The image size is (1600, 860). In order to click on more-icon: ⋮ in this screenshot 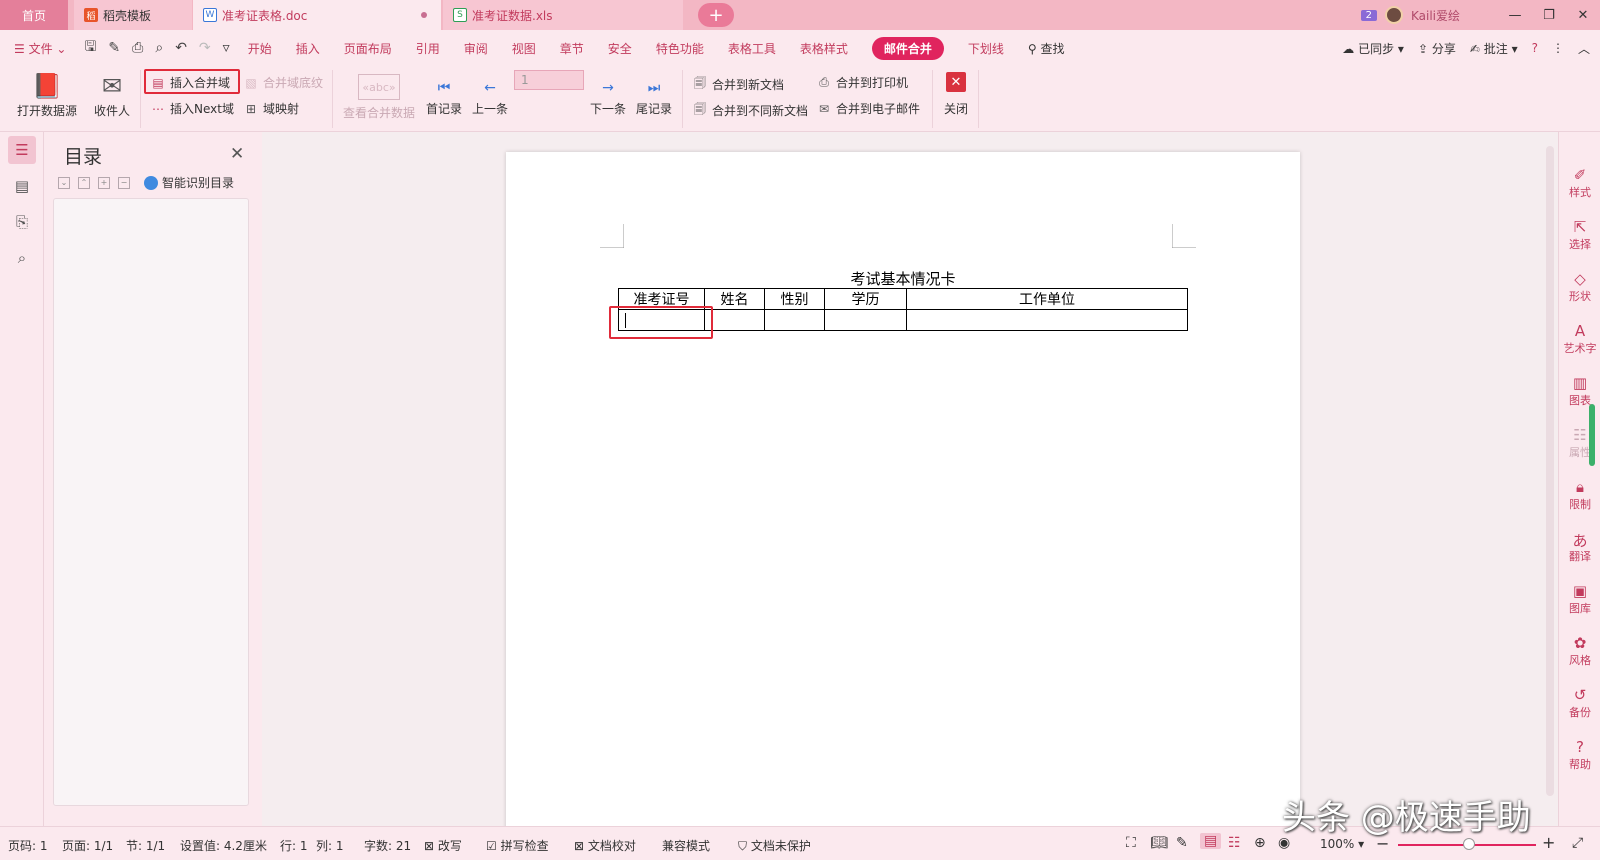, I will do `click(1558, 48)`.